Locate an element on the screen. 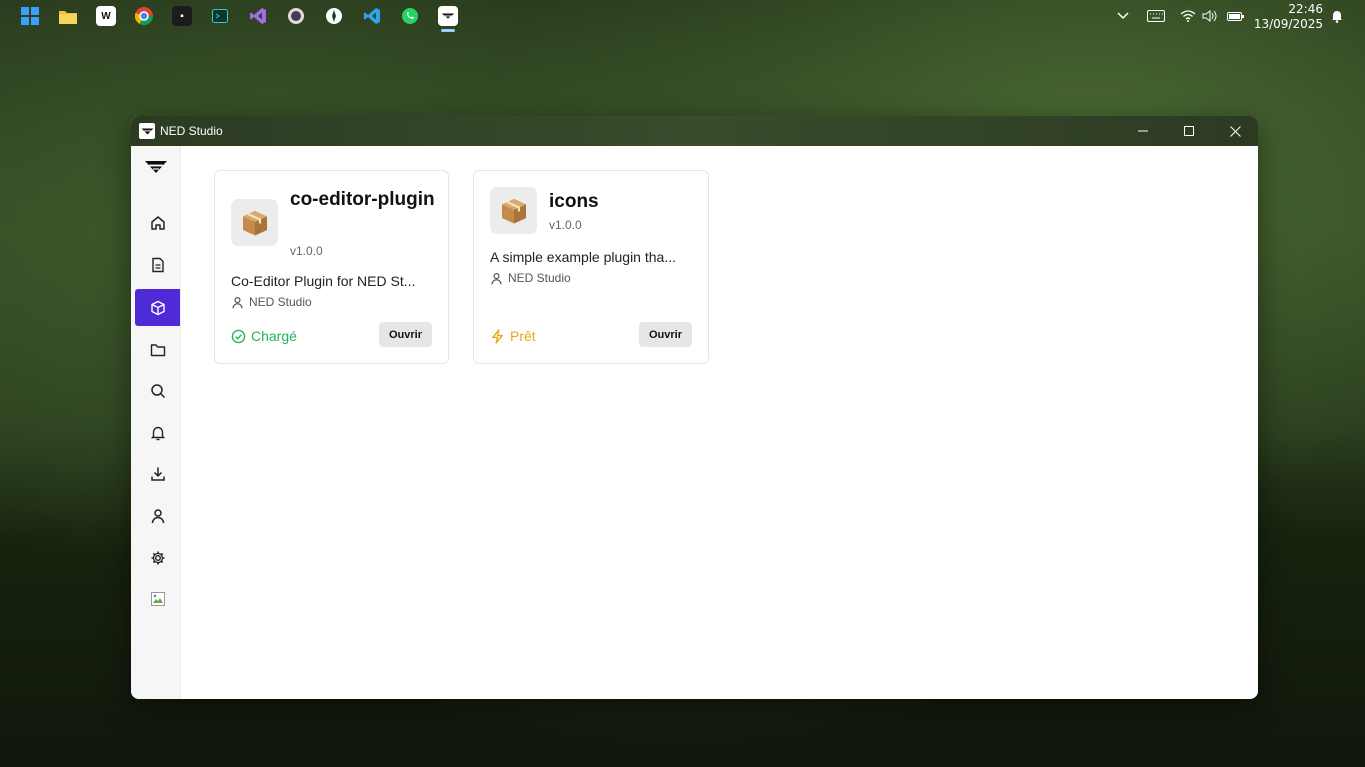 This screenshot has height=767, width=1365. bell-icon is located at coordinates (157, 433).